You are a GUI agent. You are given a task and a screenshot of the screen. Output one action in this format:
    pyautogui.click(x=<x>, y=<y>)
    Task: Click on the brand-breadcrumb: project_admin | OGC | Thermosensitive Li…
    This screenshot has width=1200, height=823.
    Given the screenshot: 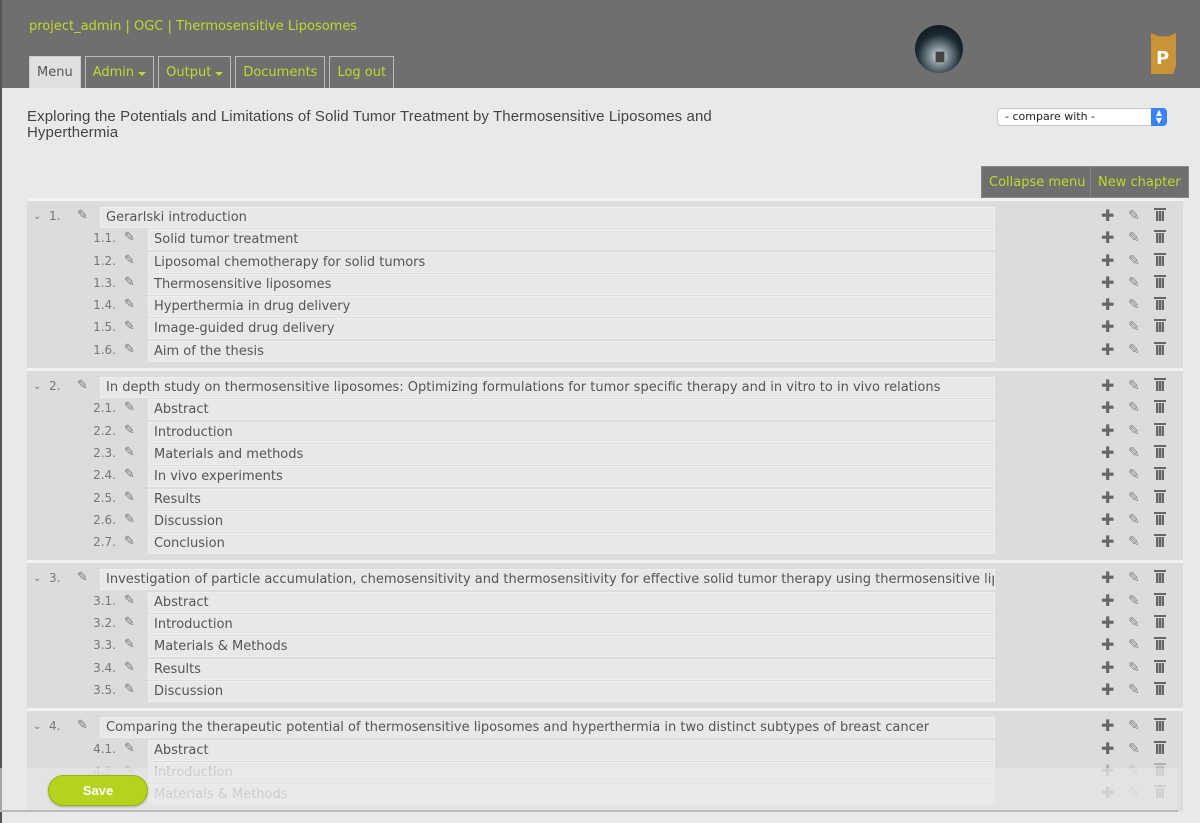 What is the action you would take?
    pyautogui.click(x=193, y=26)
    